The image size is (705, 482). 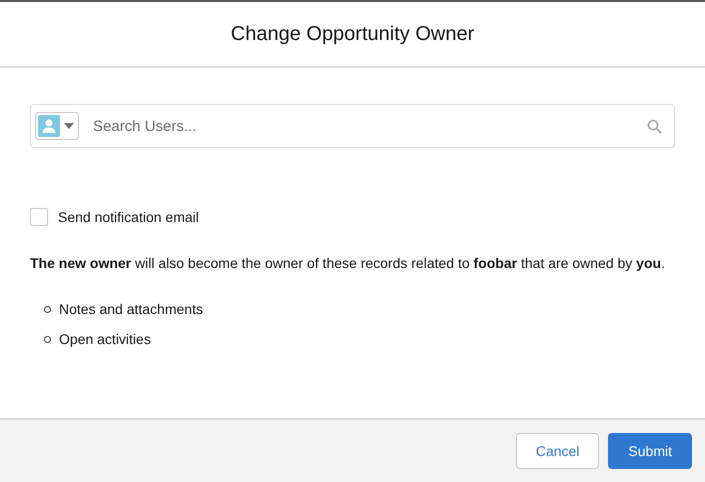 I want to click on submit-button: Submit, so click(x=650, y=451).